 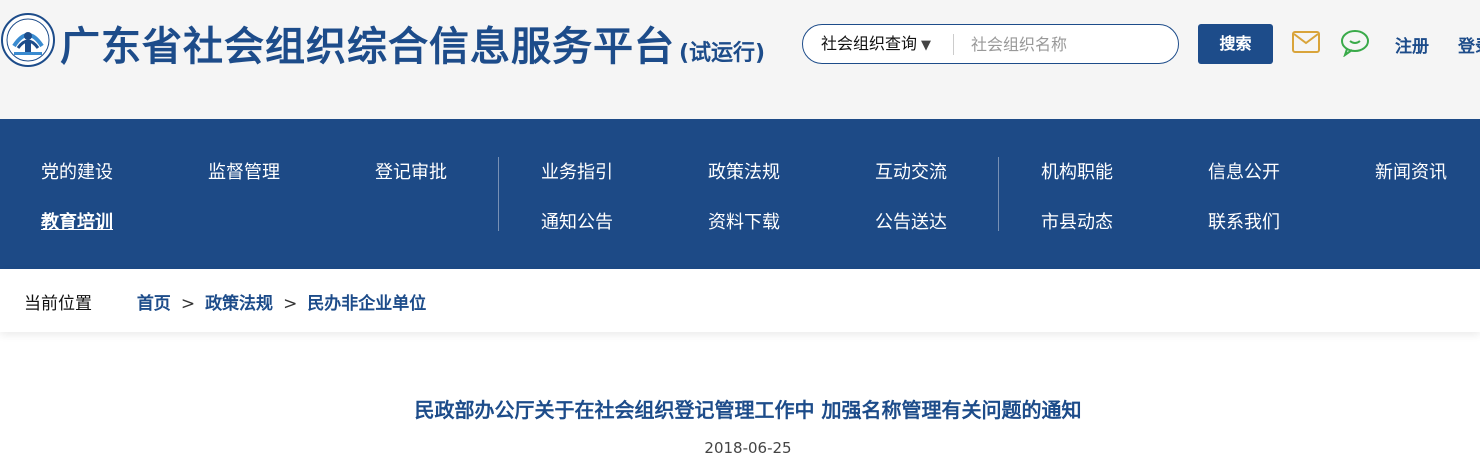 I want to click on site-title: 广东省社会组织综合信息服务平台 (试运行), so click(x=412, y=43).